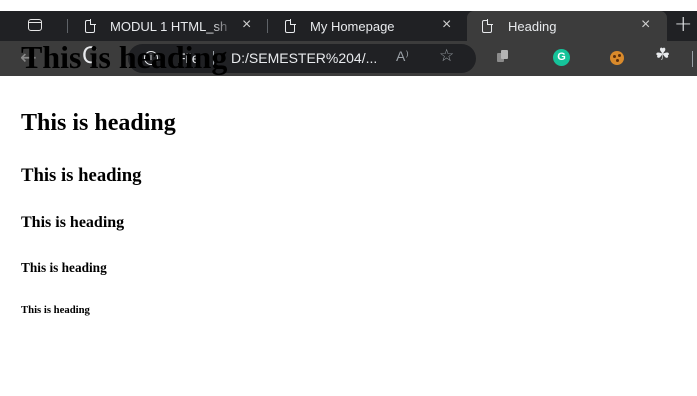 This screenshot has width=697, height=396. I want to click on tab-my-homepage: My Homepage ×, so click(368, 26).